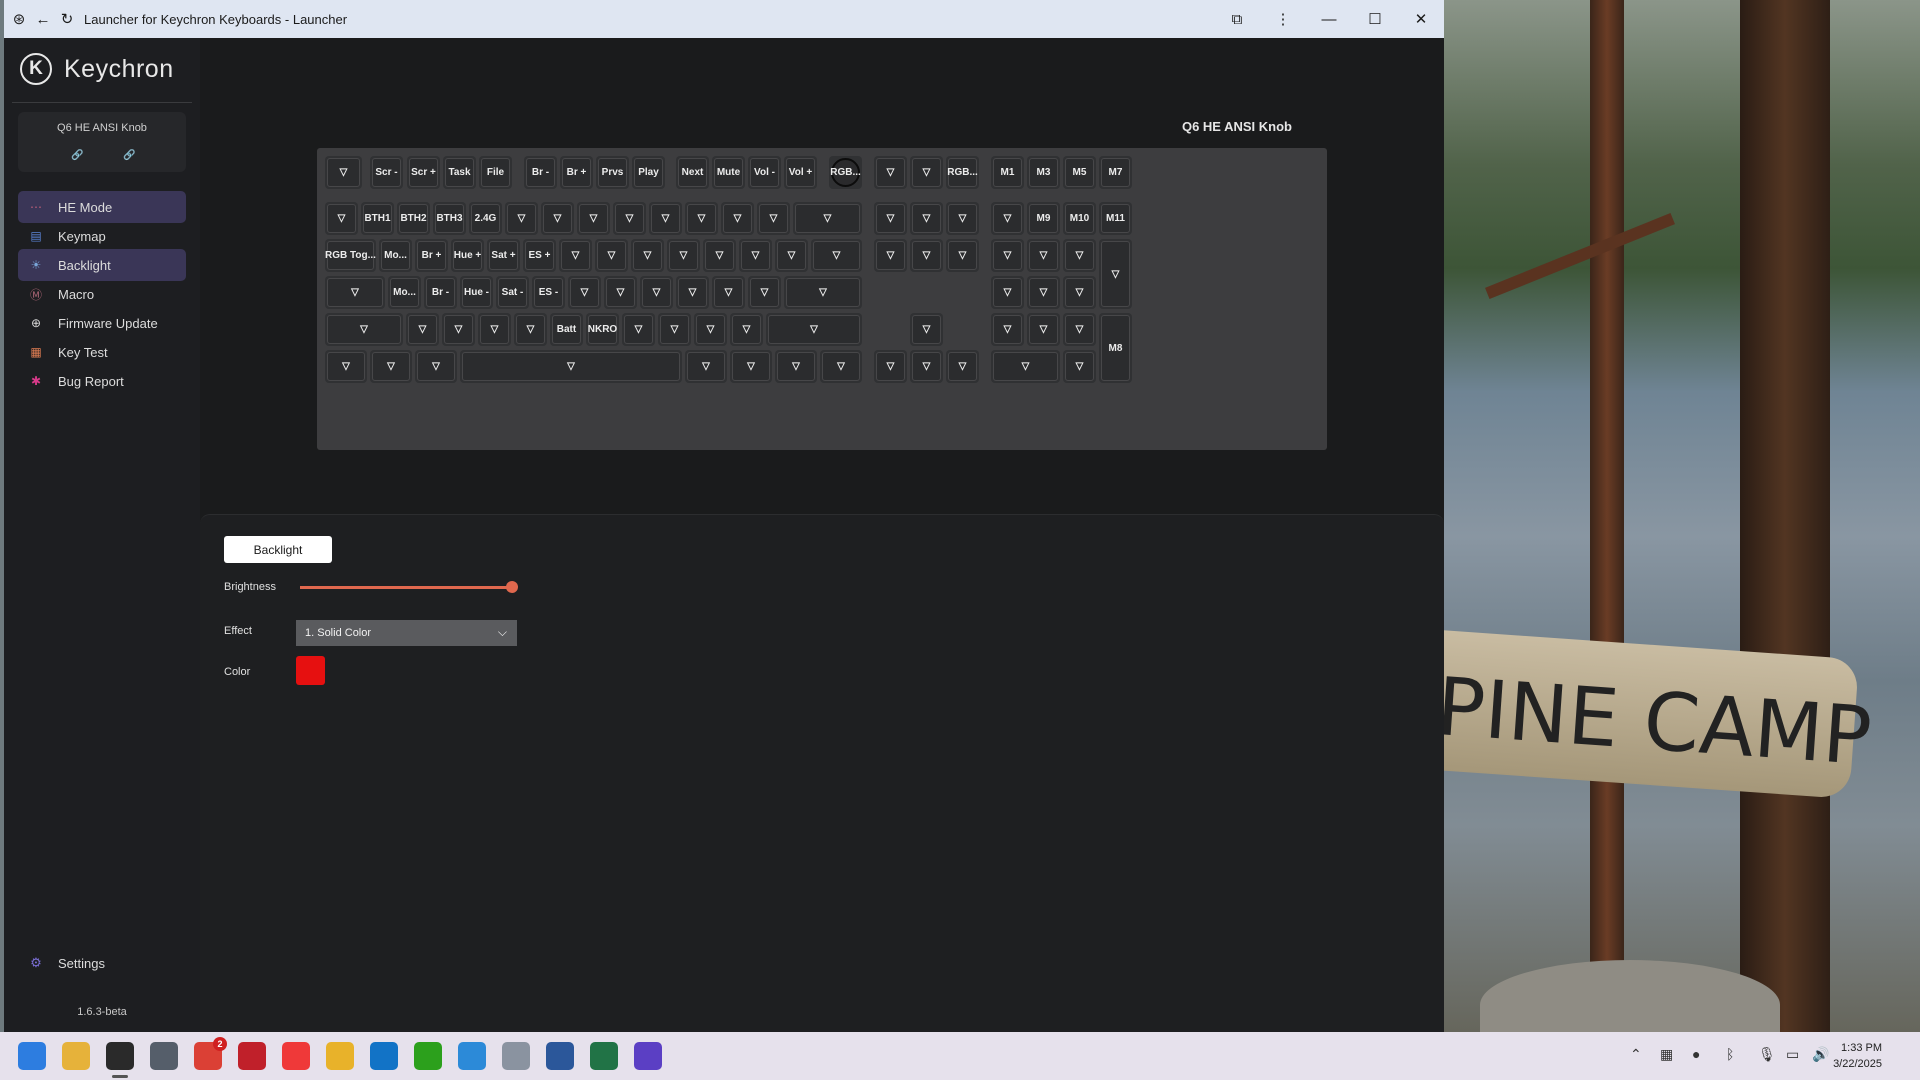 The width and height of the screenshot is (1920, 1080). I want to click on extension-icon: ⧉, so click(1237, 19).